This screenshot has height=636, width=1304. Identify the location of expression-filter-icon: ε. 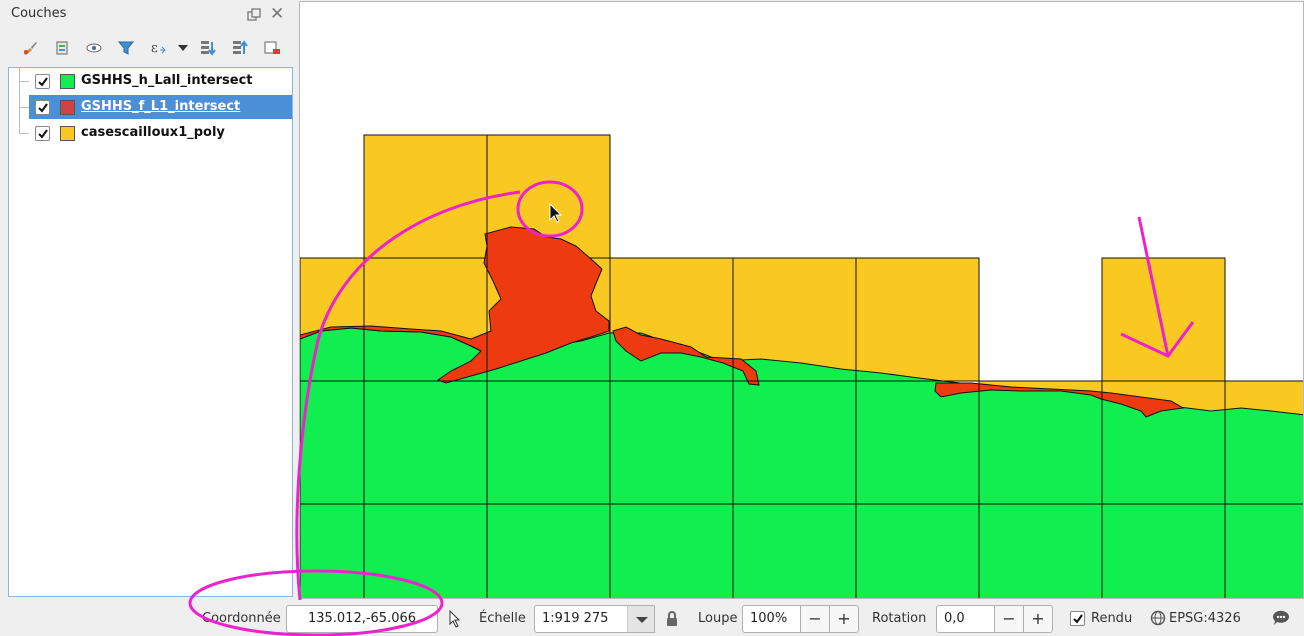
(158, 48).